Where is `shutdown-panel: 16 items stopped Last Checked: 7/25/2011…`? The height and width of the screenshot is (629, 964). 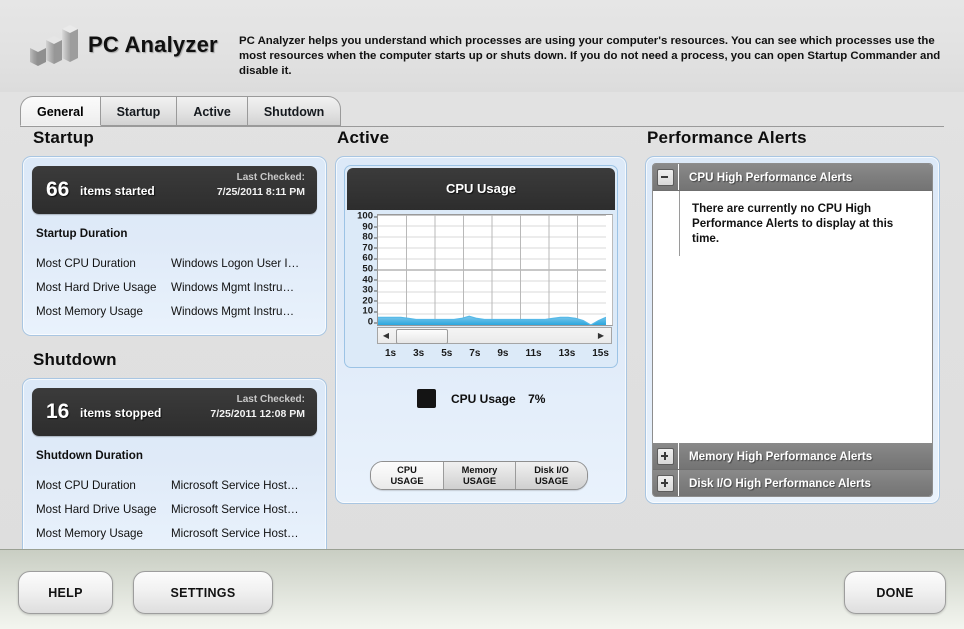 shutdown-panel: 16 items stopped Last Checked: 7/25/2011… is located at coordinates (174, 468).